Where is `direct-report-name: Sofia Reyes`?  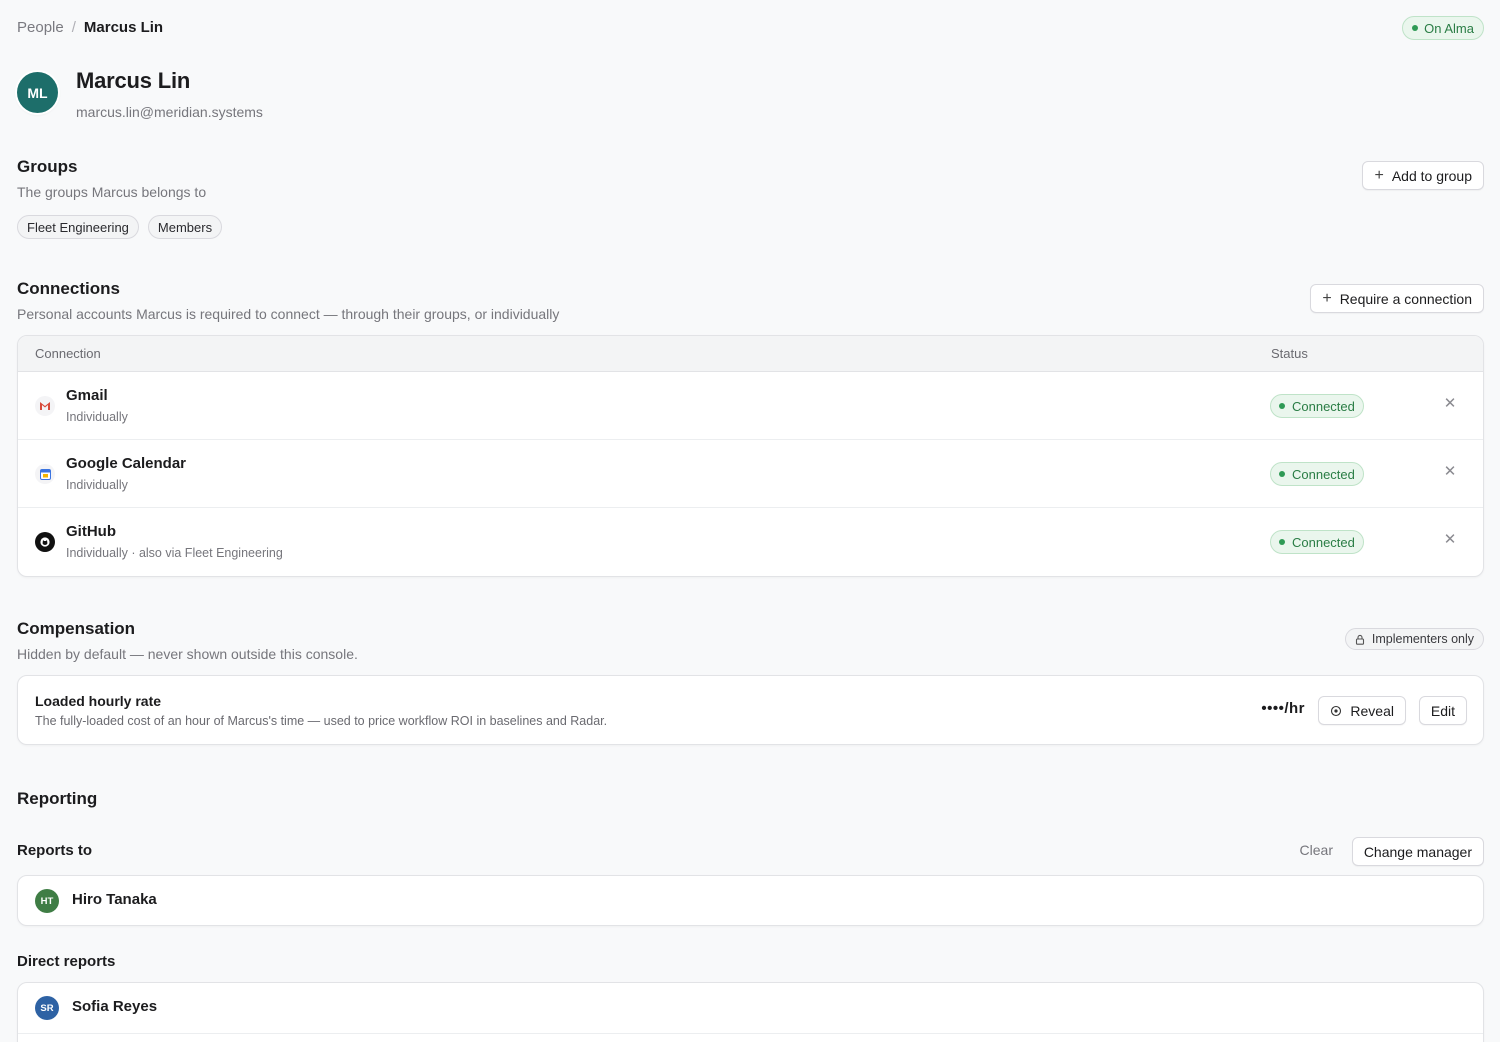 direct-report-name: Sofia Reyes is located at coordinates (114, 1006).